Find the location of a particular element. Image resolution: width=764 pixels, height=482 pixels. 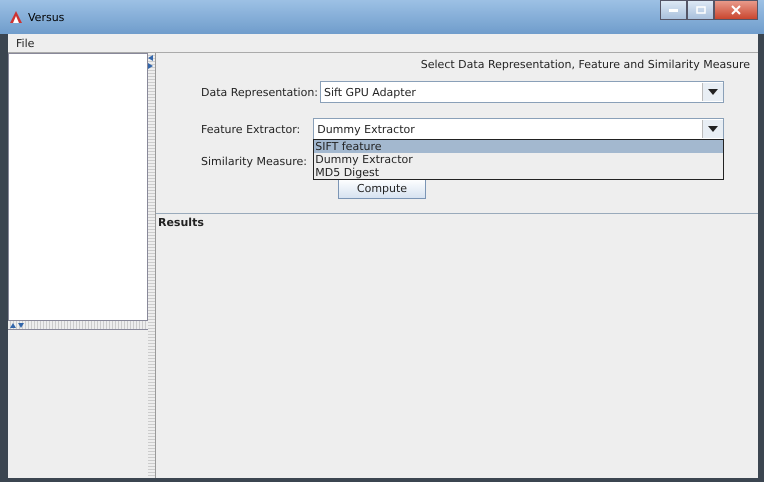

app-logo-icon is located at coordinates (16, 17).